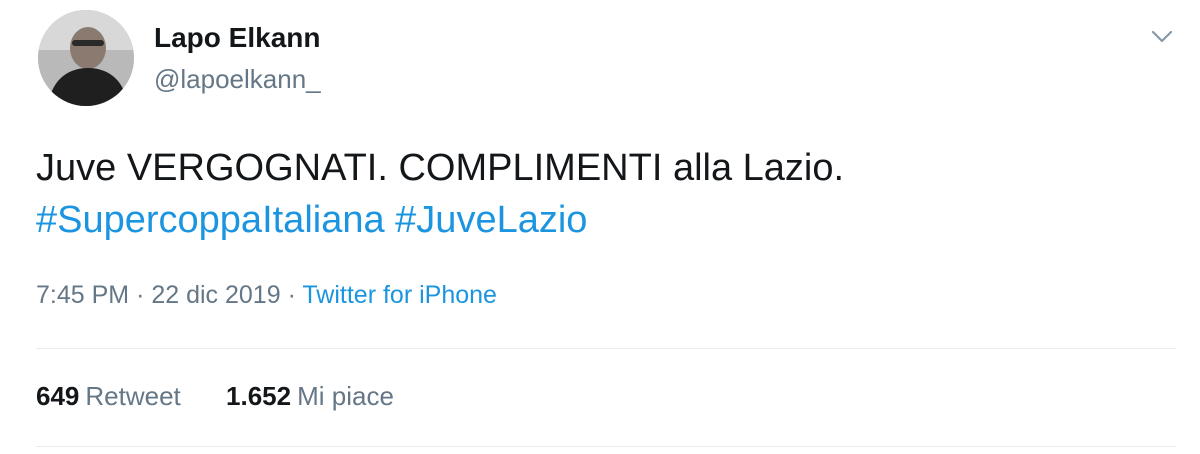 The image size is (1200, 454). Describe the element at coordinates (237, 38) in the screenshot. I see `display-name: Lapo Elkann` at that location.